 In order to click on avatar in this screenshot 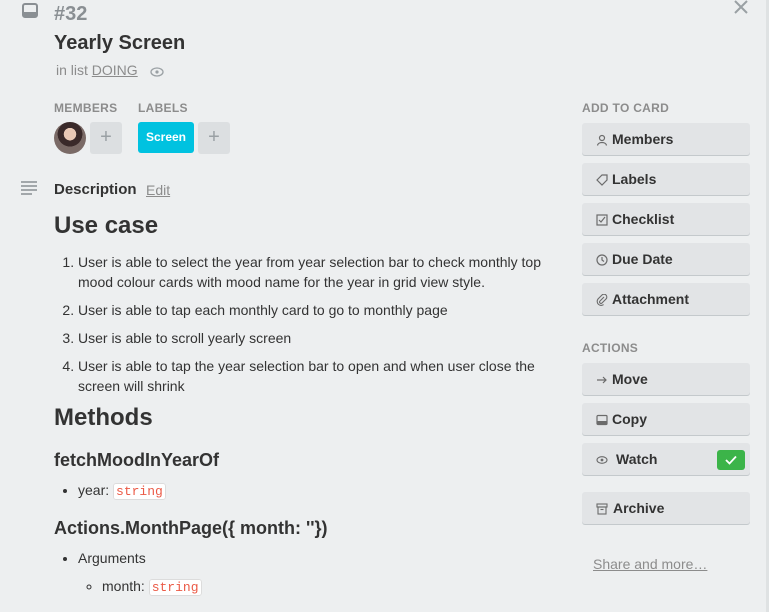, I will do `click(70, 138)`.